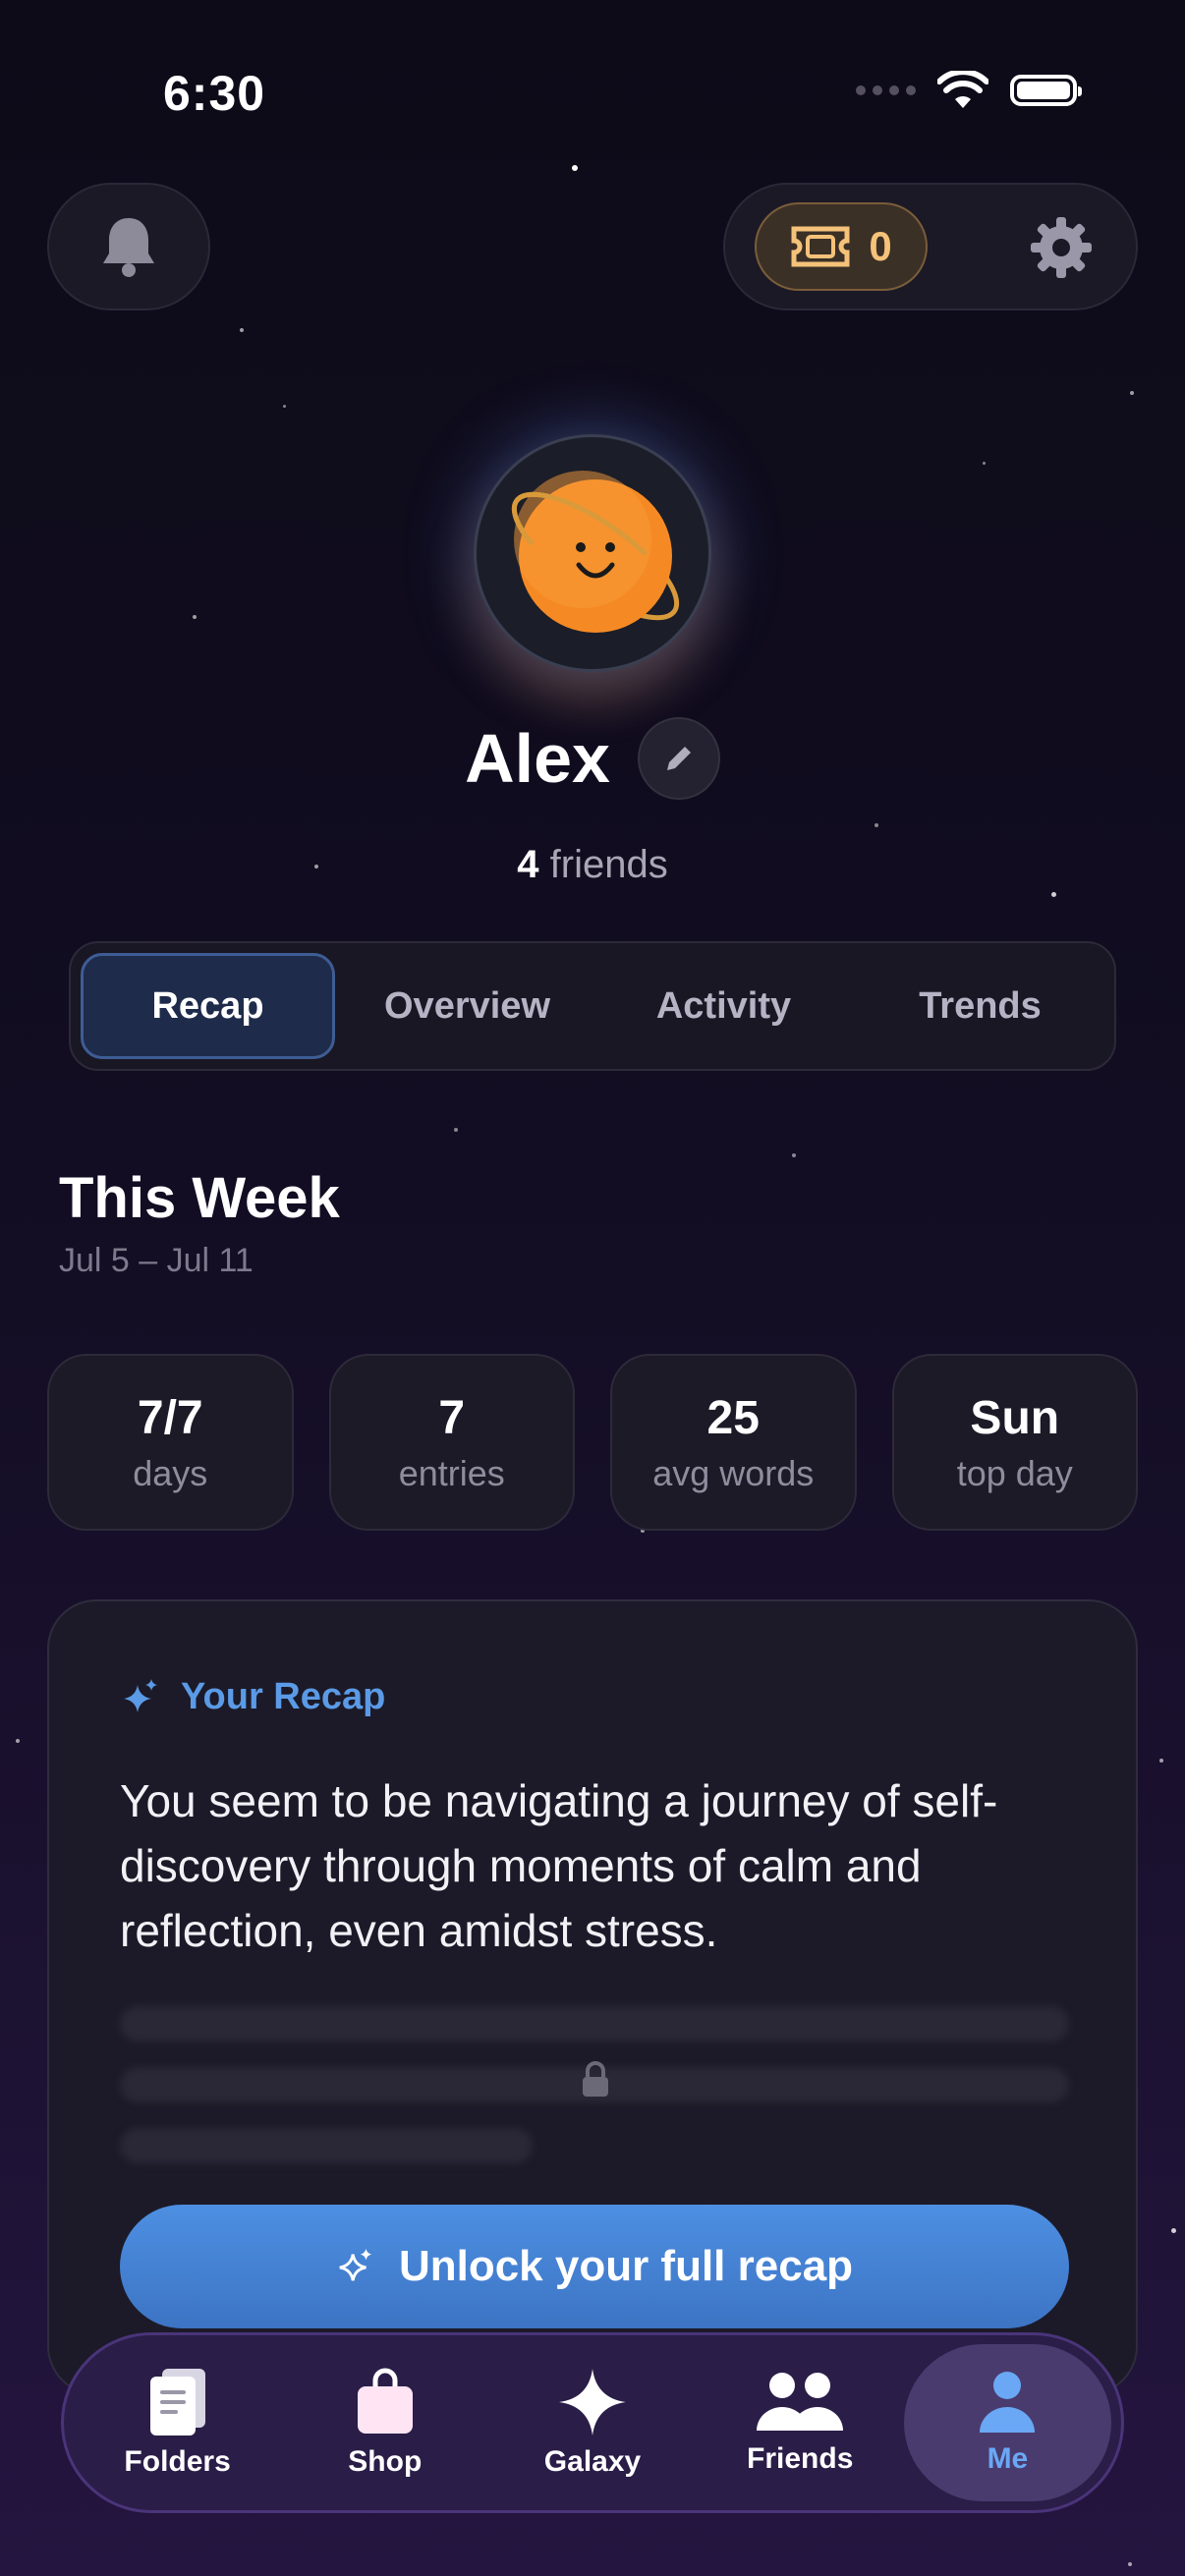  I want to click on profile-tabs: Recap Overview Activity Trends, so click(592, 1006).